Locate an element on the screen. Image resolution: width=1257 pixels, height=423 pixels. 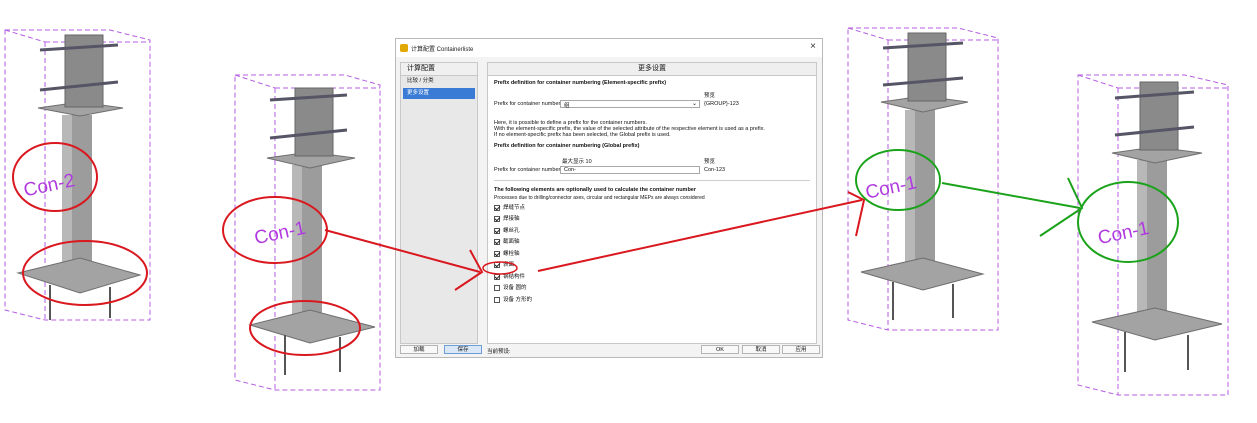
global-prefix-preview: Con-123 is located at coordinates (715, 170).